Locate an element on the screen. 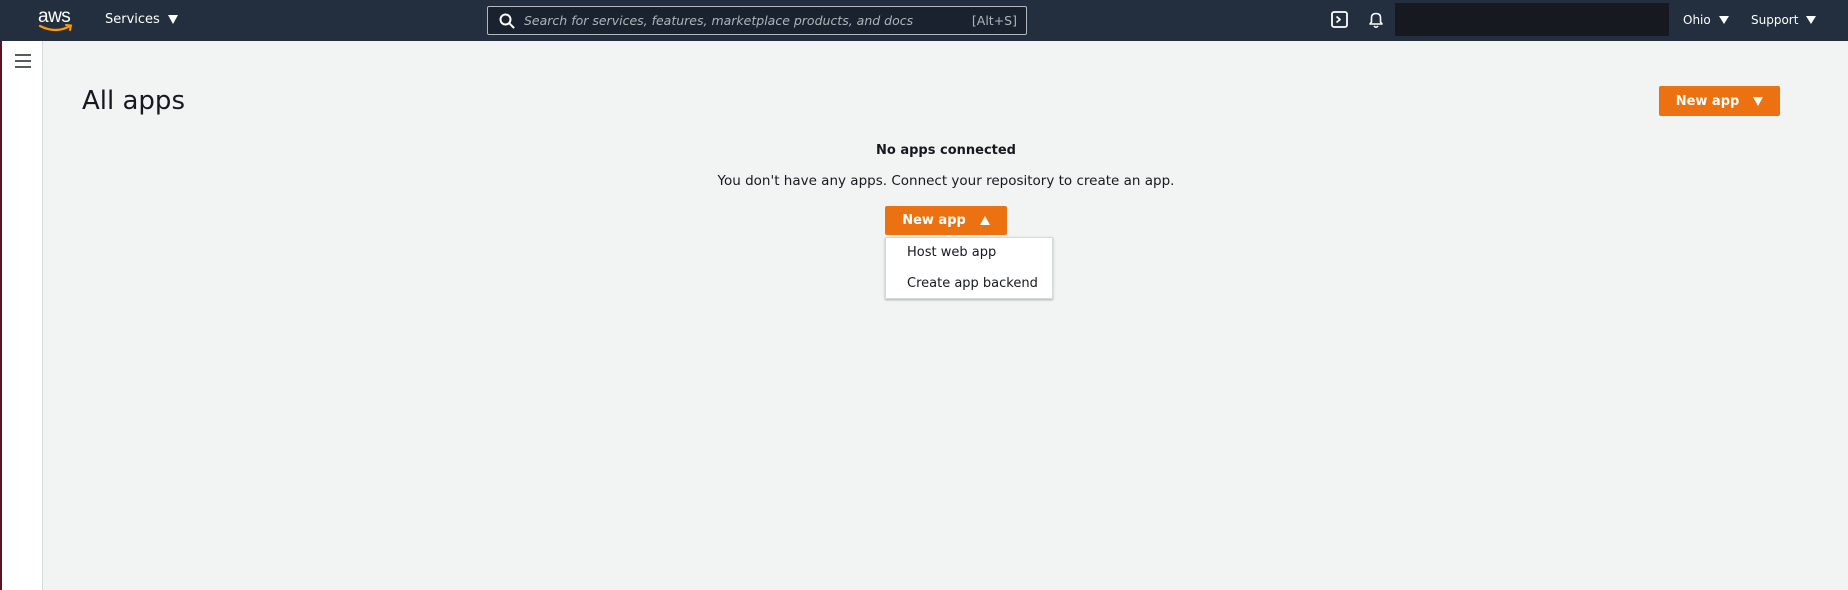 The width and height of the screenshot is (1848, 590). new-app-button: New app is located at coordinates (1719, 101).